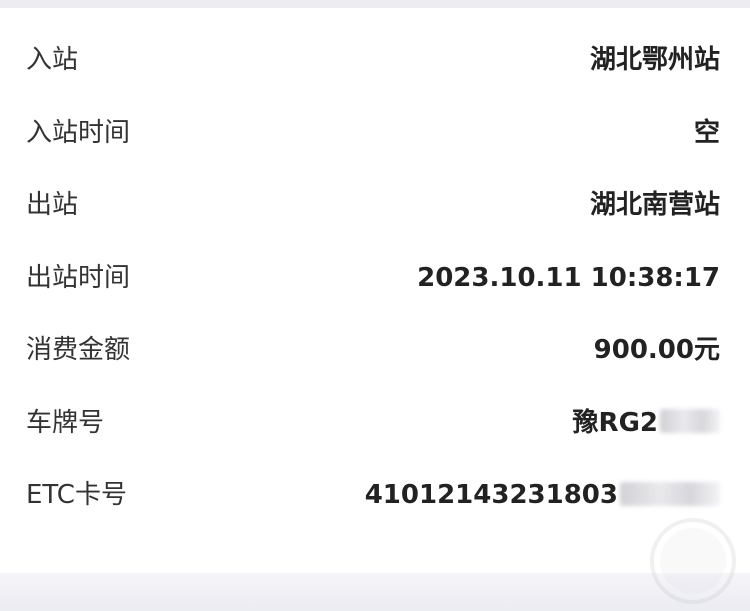 Image resolution: width=750 pixels, height=611 pixels. Describe the element at coordinates (78, 350) in the screenshot. I see `amount-label: 消费金额` at that location.